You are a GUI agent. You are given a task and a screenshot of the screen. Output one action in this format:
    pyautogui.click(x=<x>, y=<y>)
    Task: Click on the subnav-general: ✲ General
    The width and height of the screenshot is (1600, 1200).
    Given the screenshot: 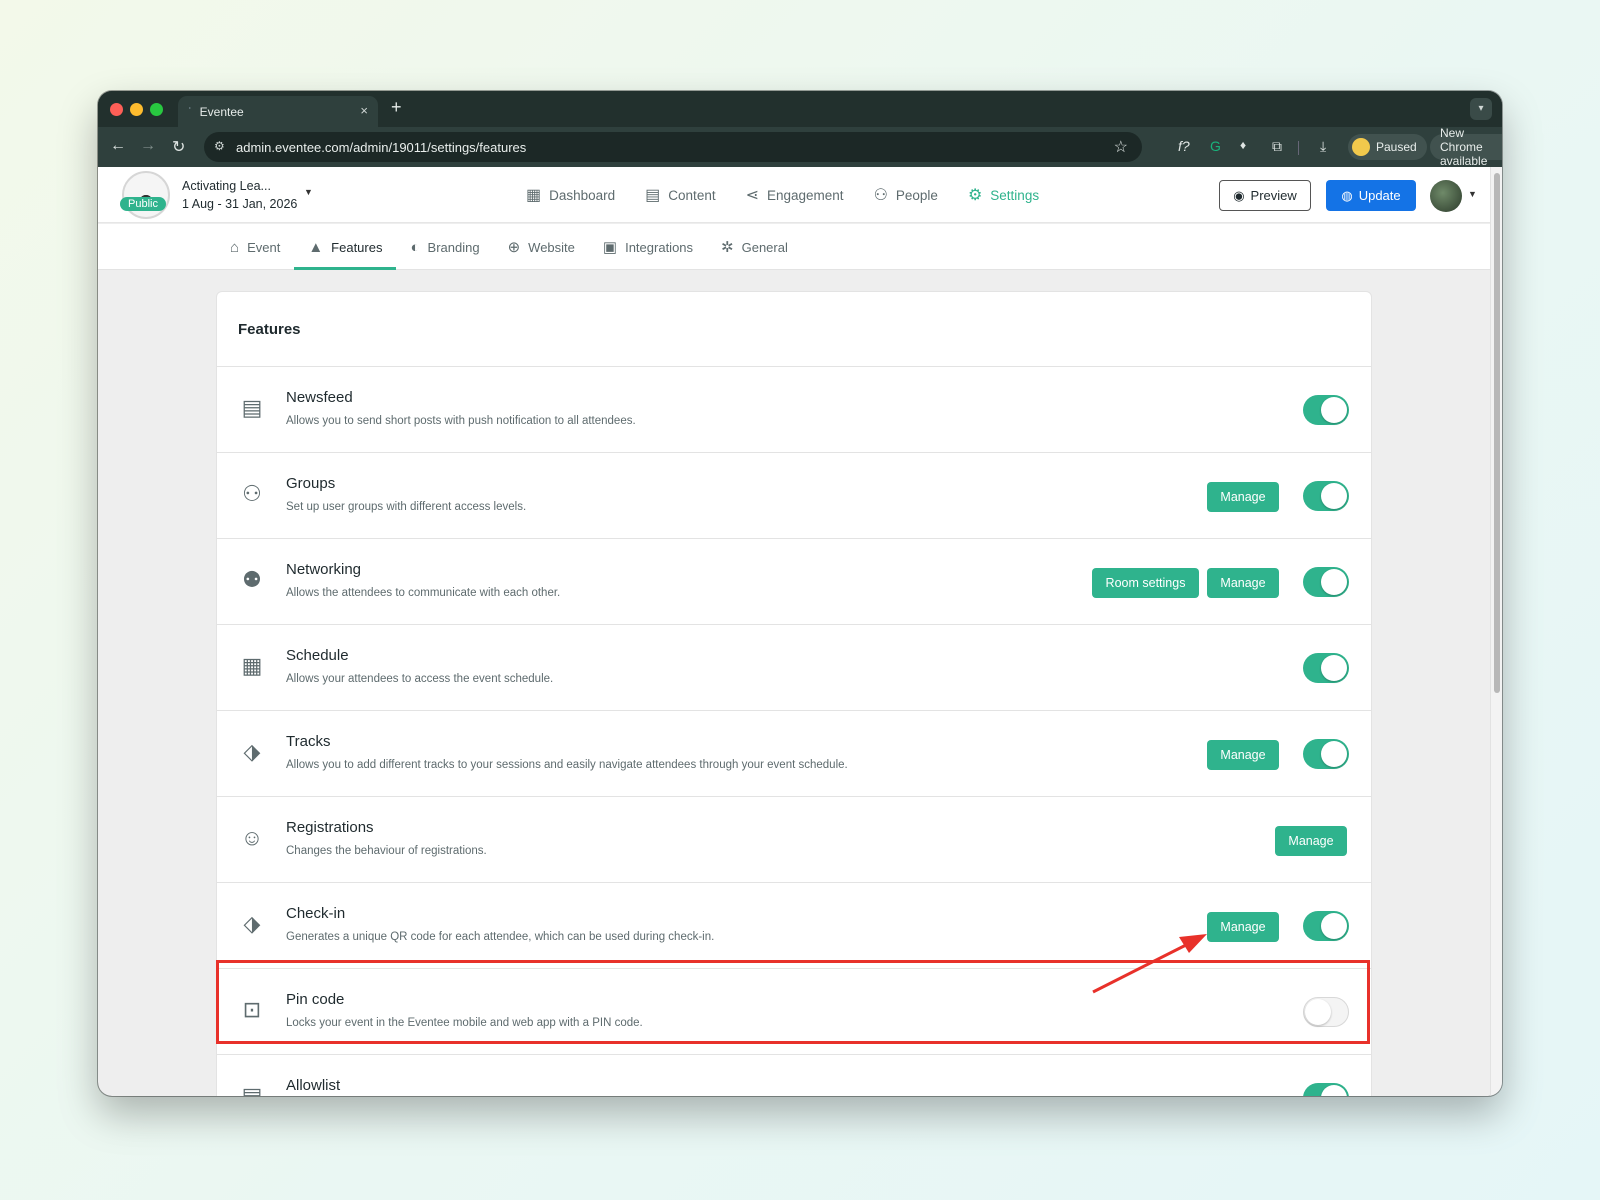 What is the action you would take?
    pyautogui.click(x=754, y=247)
    